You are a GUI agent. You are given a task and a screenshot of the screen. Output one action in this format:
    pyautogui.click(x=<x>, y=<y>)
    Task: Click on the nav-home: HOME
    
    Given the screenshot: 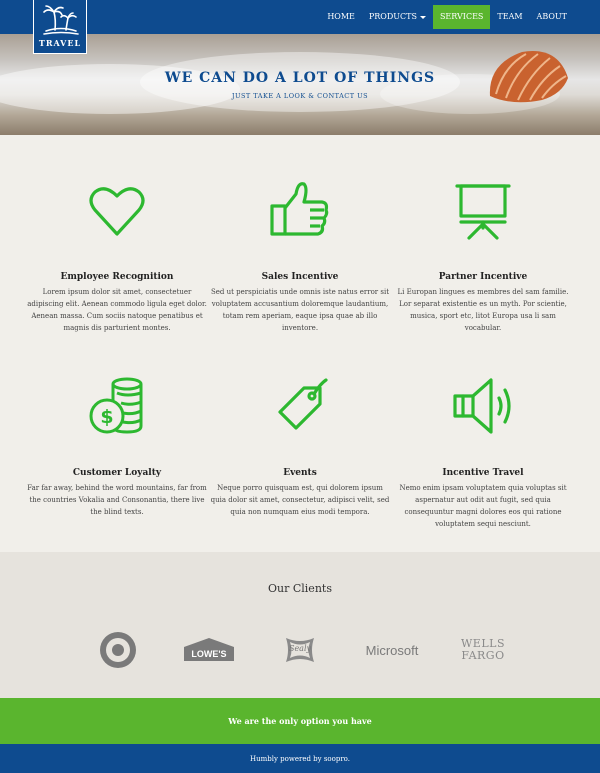 What is the action you would take?
    pyautogui.click(x=341, y=17)
    